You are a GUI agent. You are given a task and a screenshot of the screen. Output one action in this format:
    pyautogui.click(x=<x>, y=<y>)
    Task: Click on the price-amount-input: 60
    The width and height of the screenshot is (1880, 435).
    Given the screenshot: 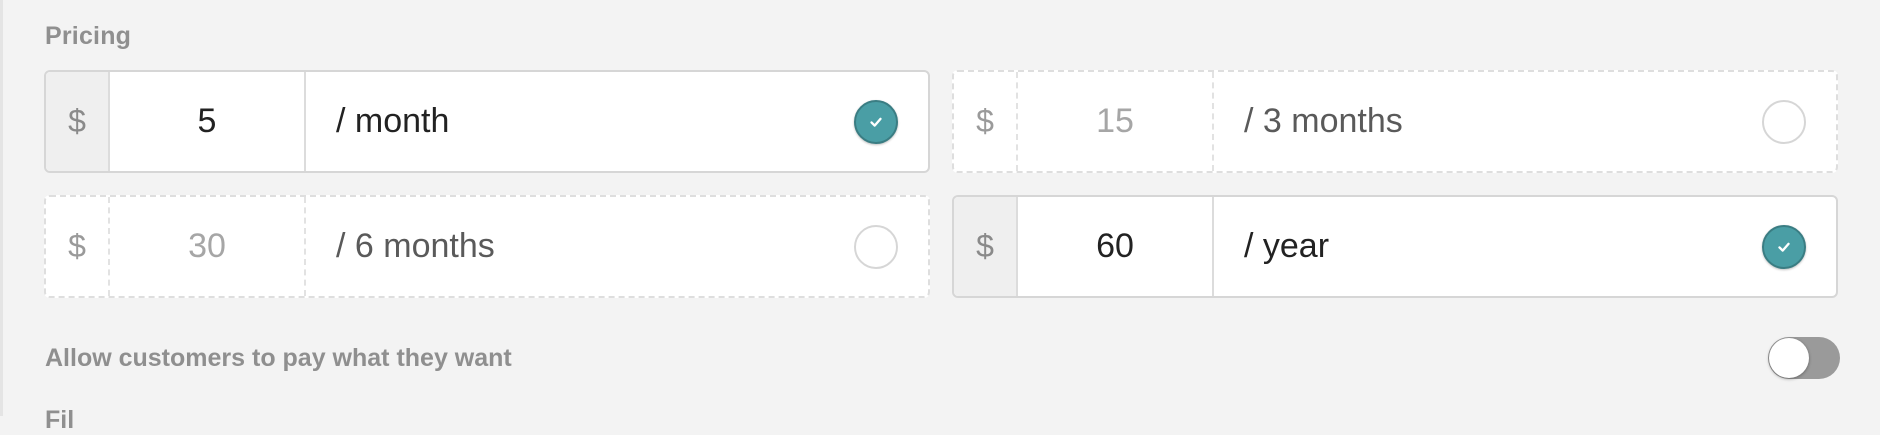 What is the action you would take?
    pyautogui.click(x=1116, y=246)
    